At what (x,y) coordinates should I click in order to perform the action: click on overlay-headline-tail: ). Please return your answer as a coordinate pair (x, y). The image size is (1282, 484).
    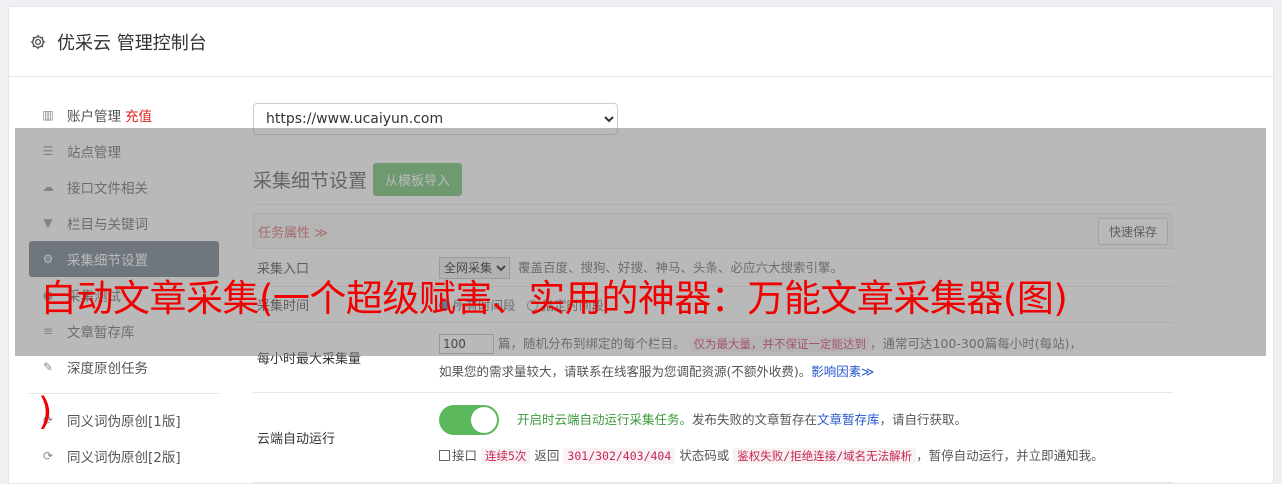
    Looking at the image, I should click on (45, 411).